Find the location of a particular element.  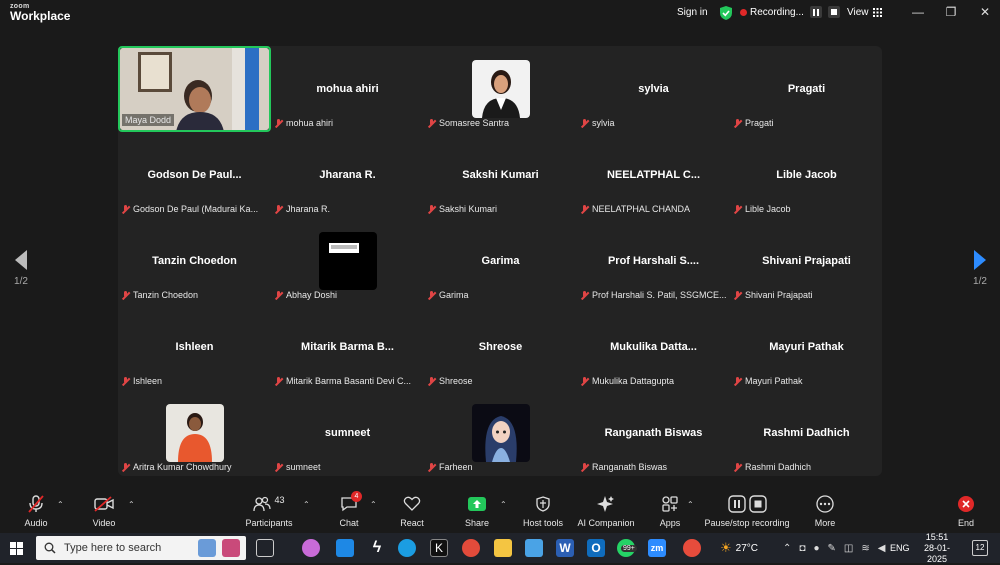

participant-name: Jharana R. is located at coordinates (308, 209).